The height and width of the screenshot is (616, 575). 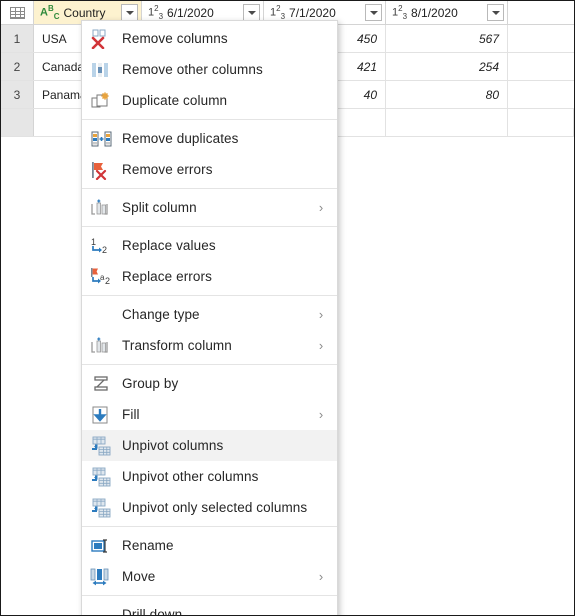 I want to click on menu-item-label: Split column, so click(x=159, y=207).